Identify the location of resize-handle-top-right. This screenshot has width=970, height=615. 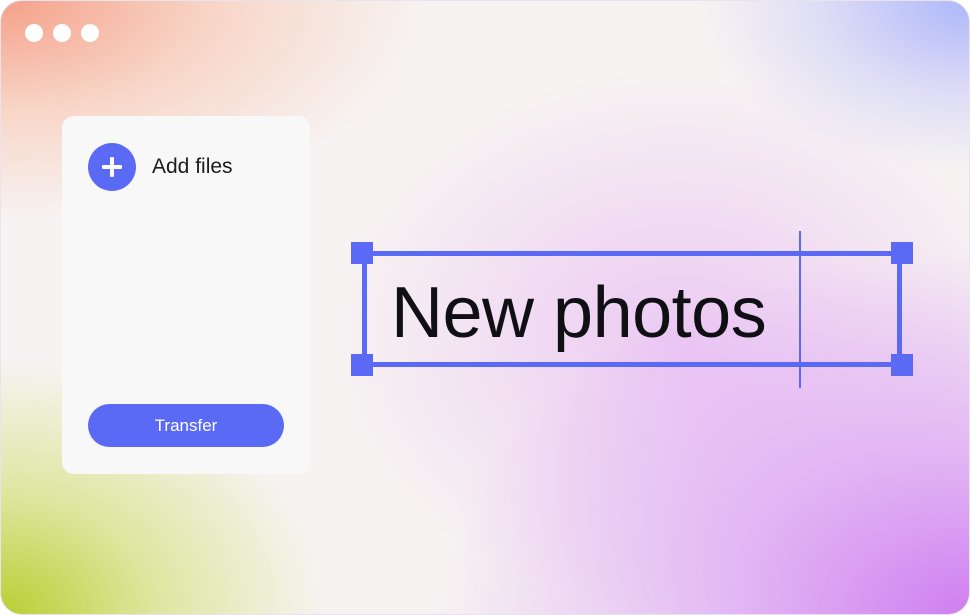
(902, 253).